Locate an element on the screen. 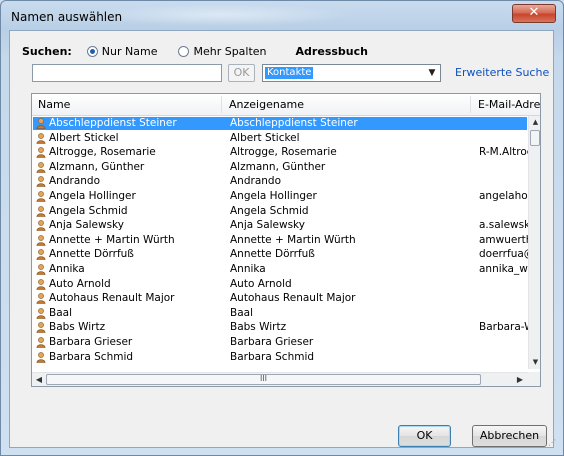 The image size is (564, 456). chevron-down-icon: ▼ is located at coordinates (432, 73).